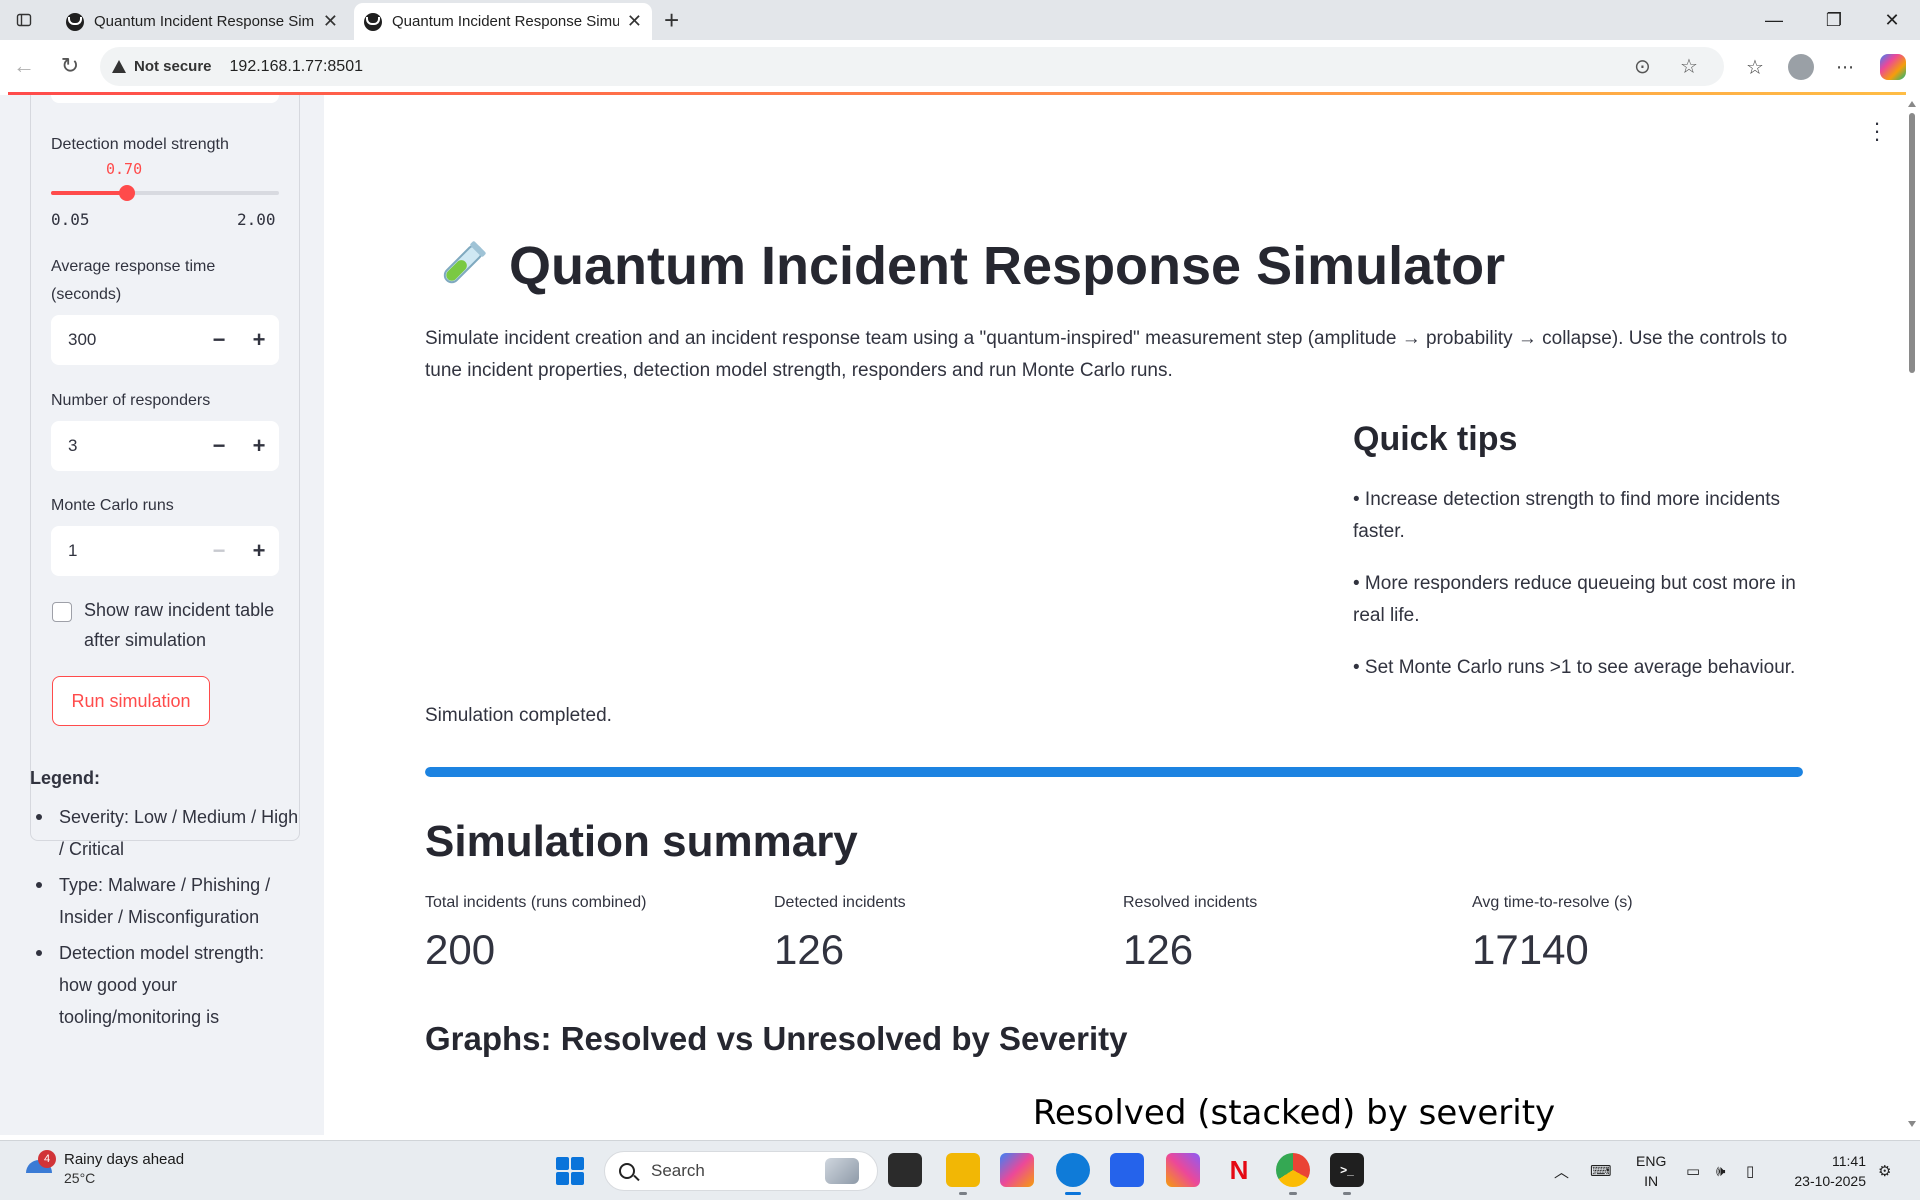  What do you see at coordinates (256, 219) in the screenshot?
I see `slider-max-label: 2.00` at bounding box center [256, 219].